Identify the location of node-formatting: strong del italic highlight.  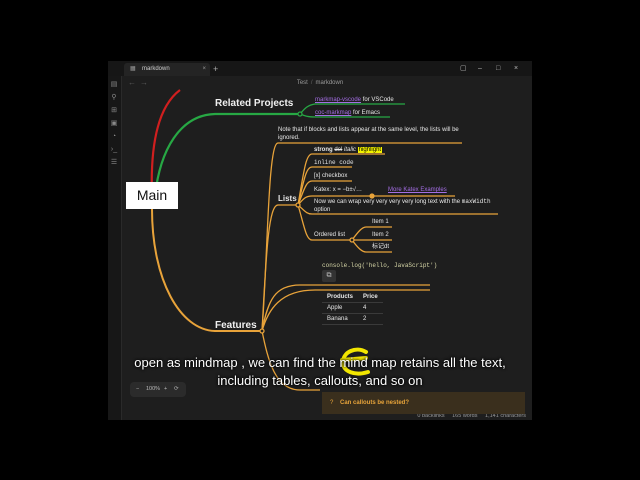
(348, 150).